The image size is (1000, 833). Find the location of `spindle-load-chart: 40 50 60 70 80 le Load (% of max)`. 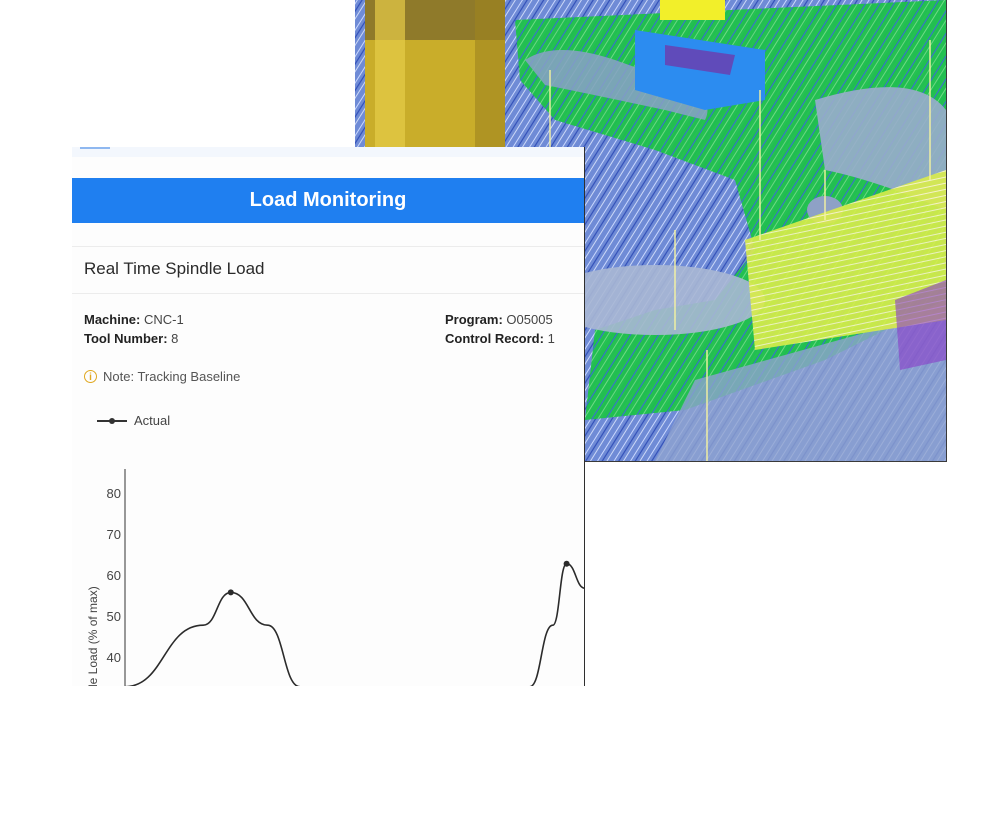

spindle-load-chart: 40 50 60 70 80 le Load (% of max) is located at coordinates (335, 577).